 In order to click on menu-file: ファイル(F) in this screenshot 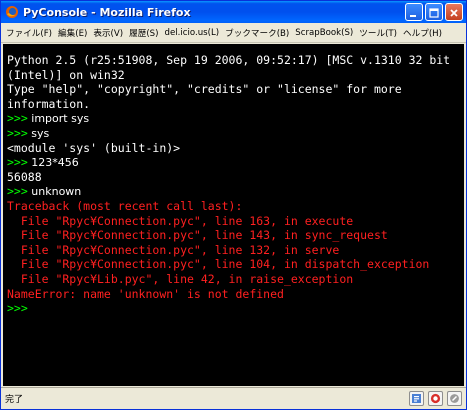, I will do `click(29, 33)`.